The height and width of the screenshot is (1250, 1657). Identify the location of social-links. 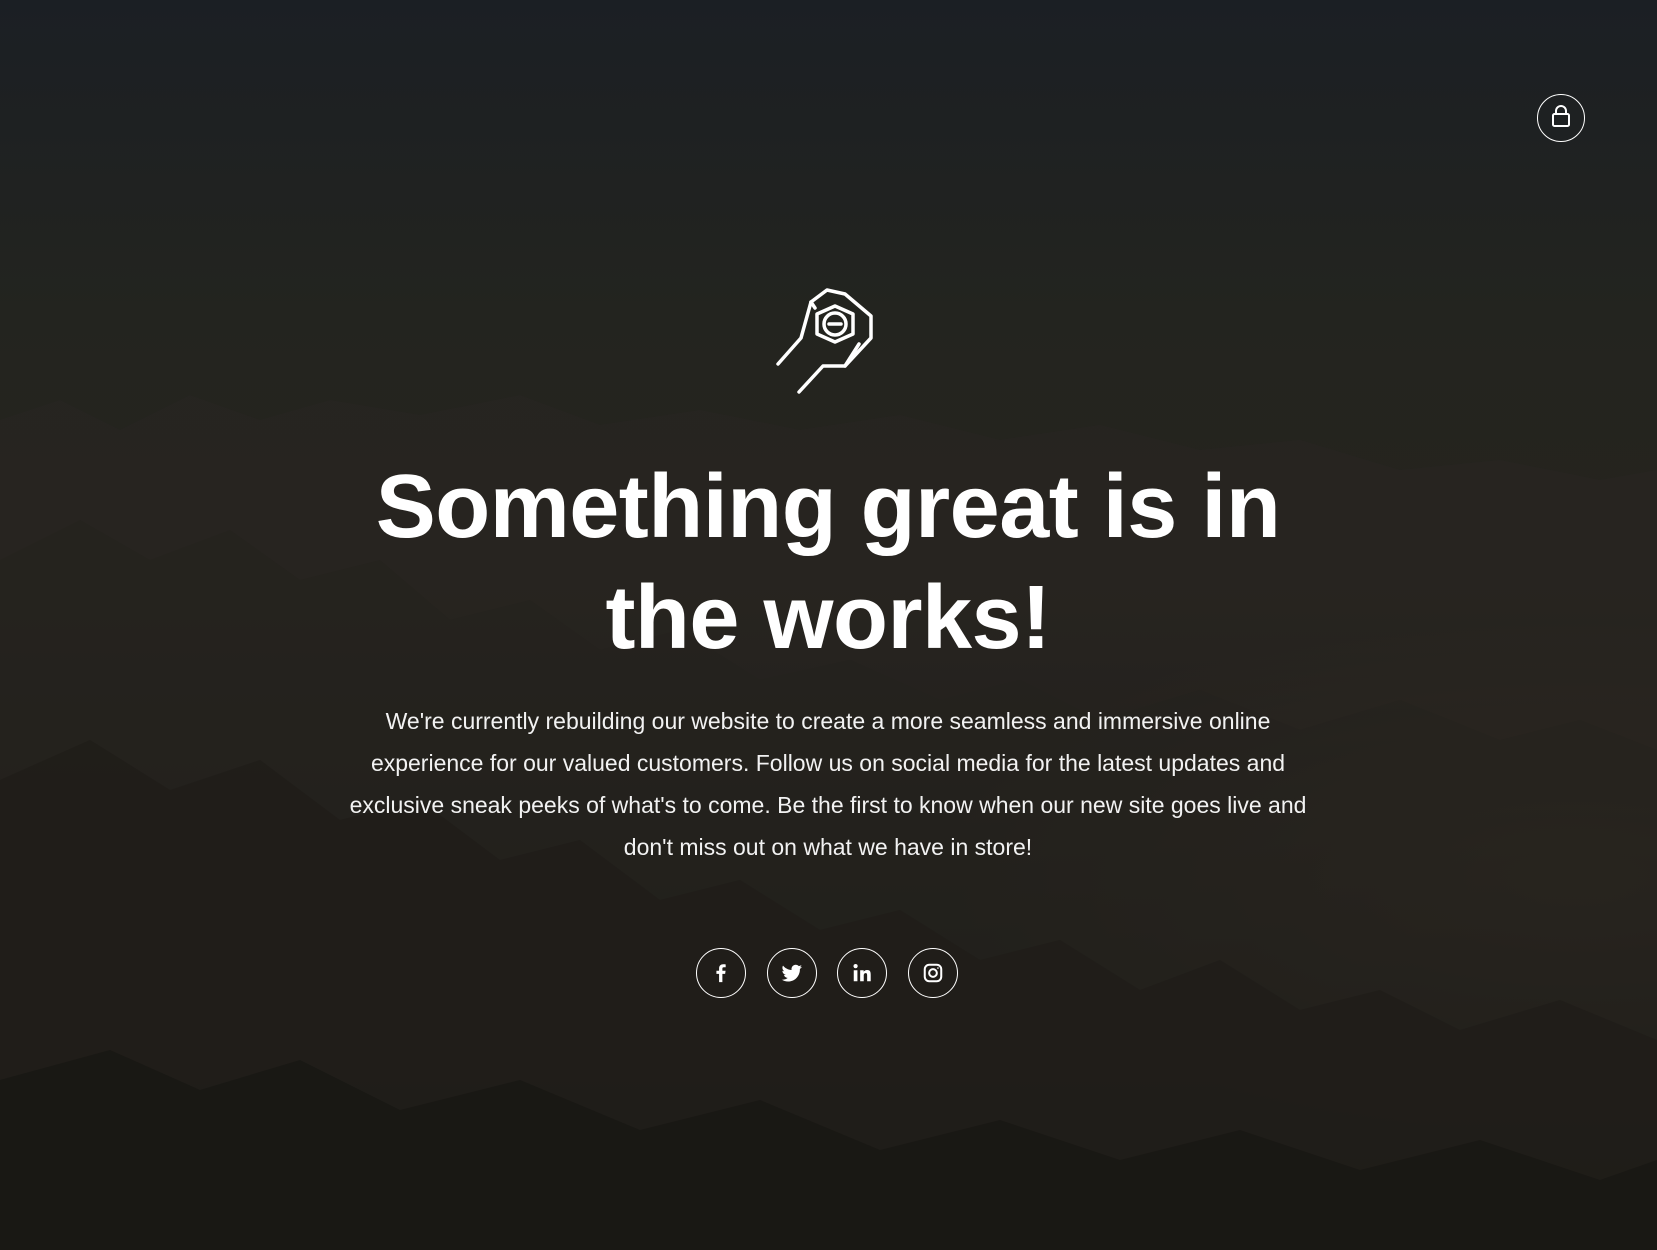
(827, 973).